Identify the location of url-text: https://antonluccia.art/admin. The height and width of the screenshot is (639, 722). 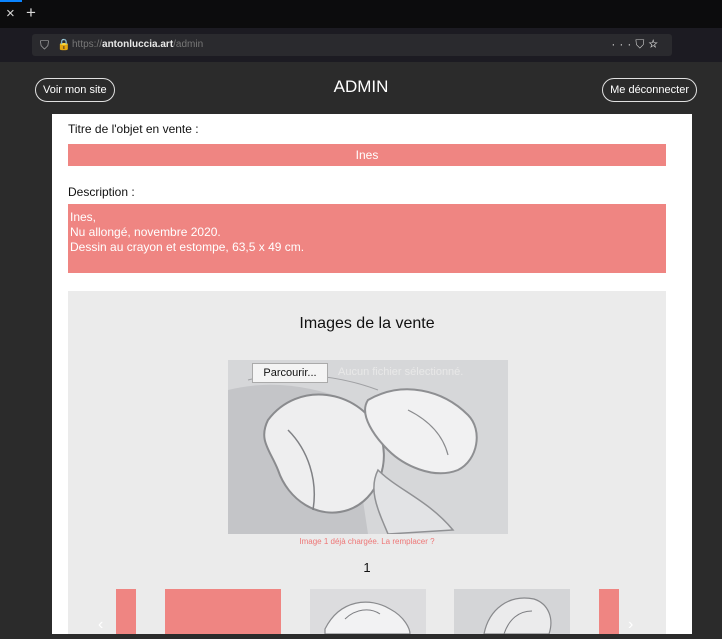
(137, 44).